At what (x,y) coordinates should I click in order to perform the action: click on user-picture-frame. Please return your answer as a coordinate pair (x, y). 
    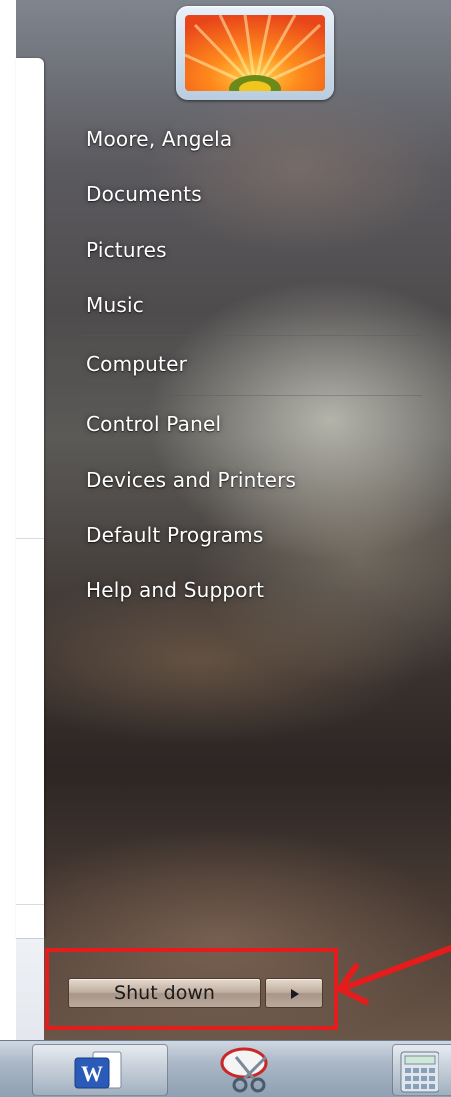
    Looking at the image, I should click on (255, 53).